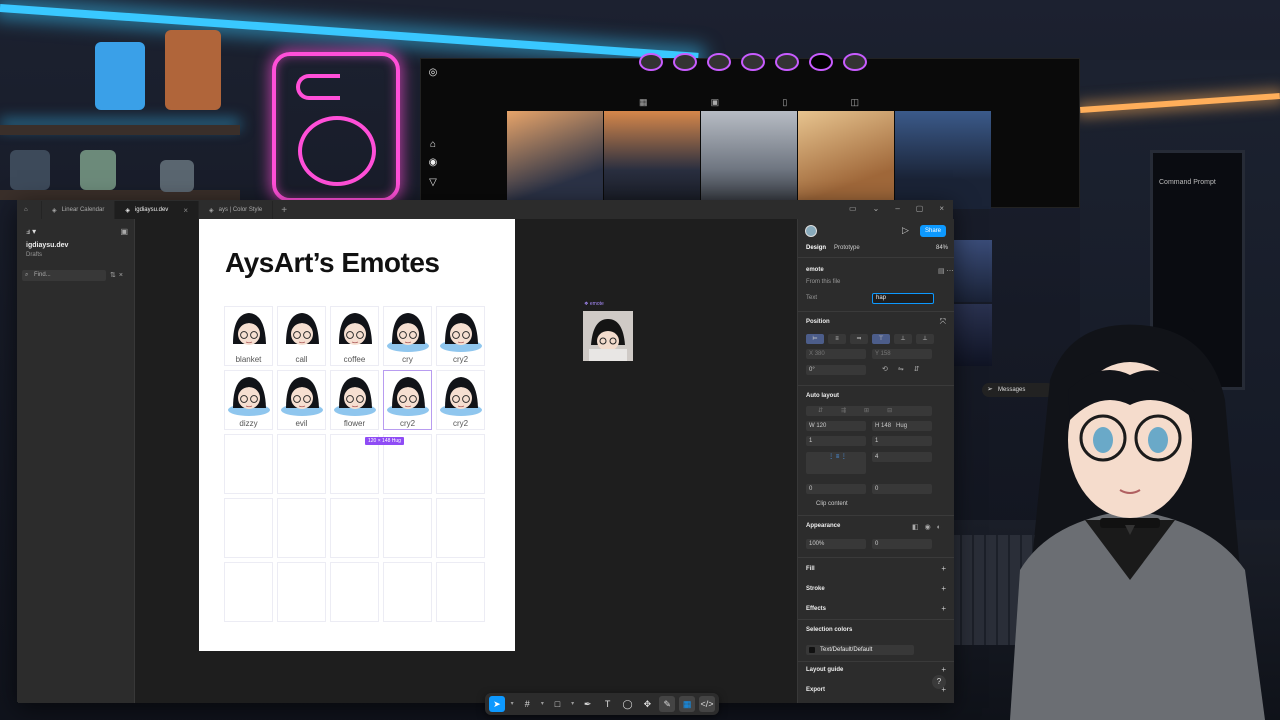 This screenshot has width=1280, height=720. Describe the element at coordinates (905, 230) in the screenshot. I see `present-icon: ▷` at that location.